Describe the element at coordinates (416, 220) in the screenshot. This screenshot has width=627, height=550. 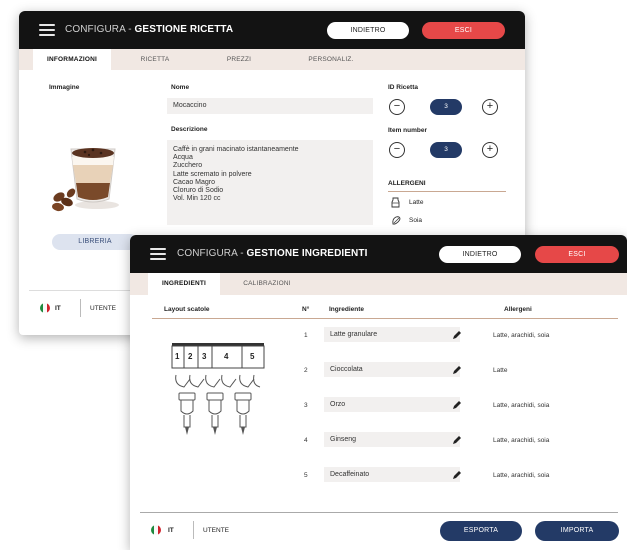
I see `allergen-soy: Soia` at that location.